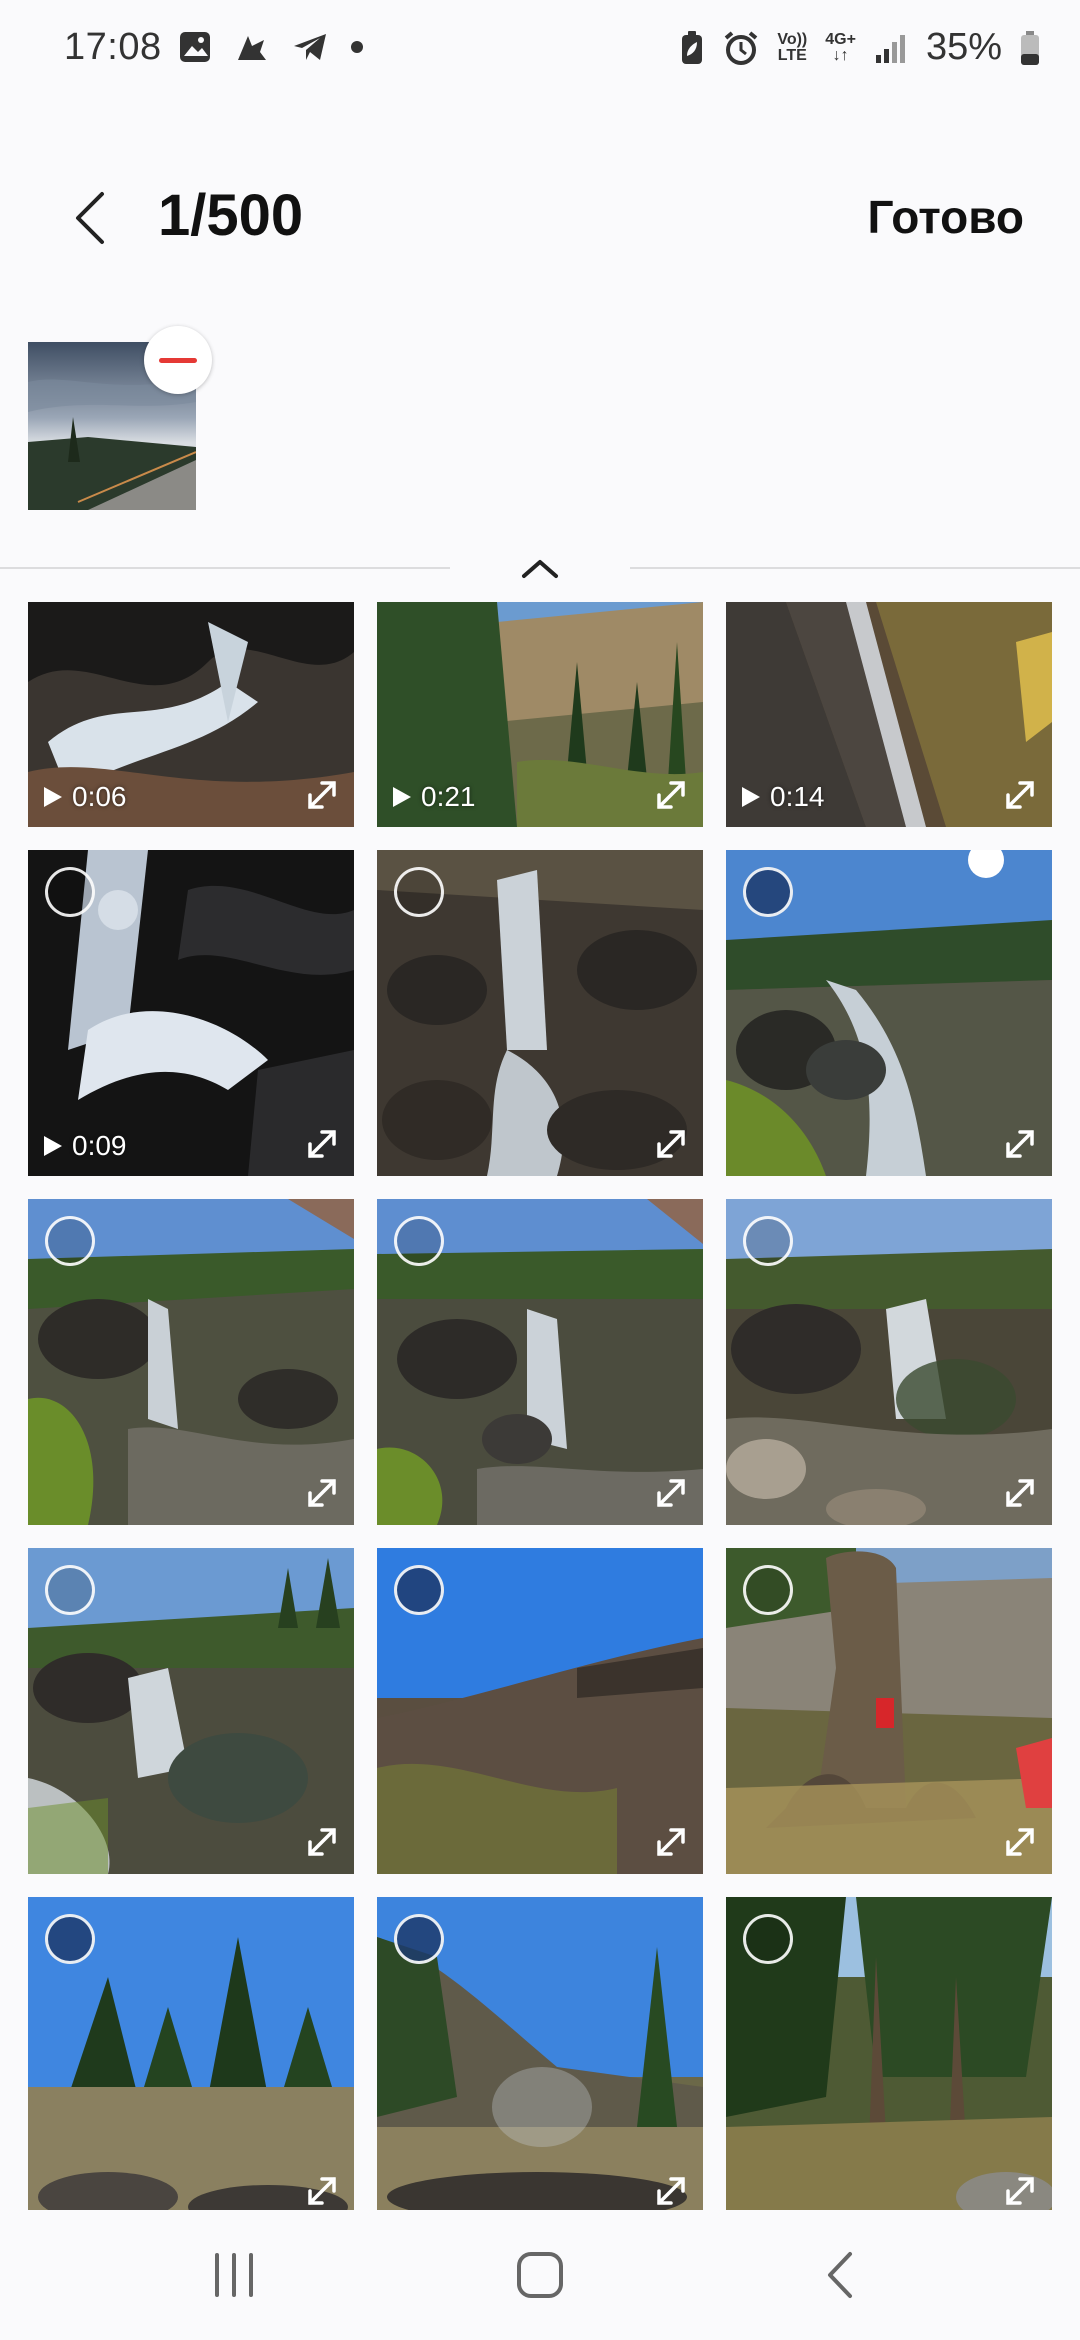 This screenshot has height=2340, width=1080. Describe the element at coordinates (963, 47) in the screenshot. I see `battery-percent: 35%` at that location.